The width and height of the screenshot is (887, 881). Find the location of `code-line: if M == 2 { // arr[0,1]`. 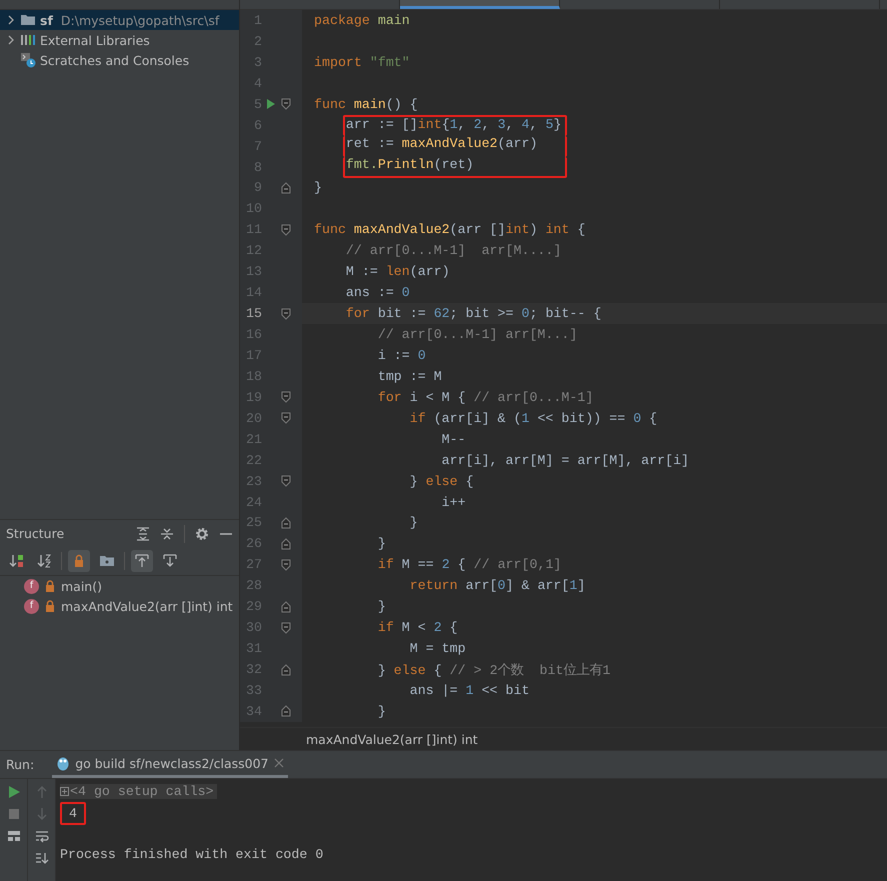

code-line: if M == 2 { // arr[0,1] is located at coordinates (469, 564).